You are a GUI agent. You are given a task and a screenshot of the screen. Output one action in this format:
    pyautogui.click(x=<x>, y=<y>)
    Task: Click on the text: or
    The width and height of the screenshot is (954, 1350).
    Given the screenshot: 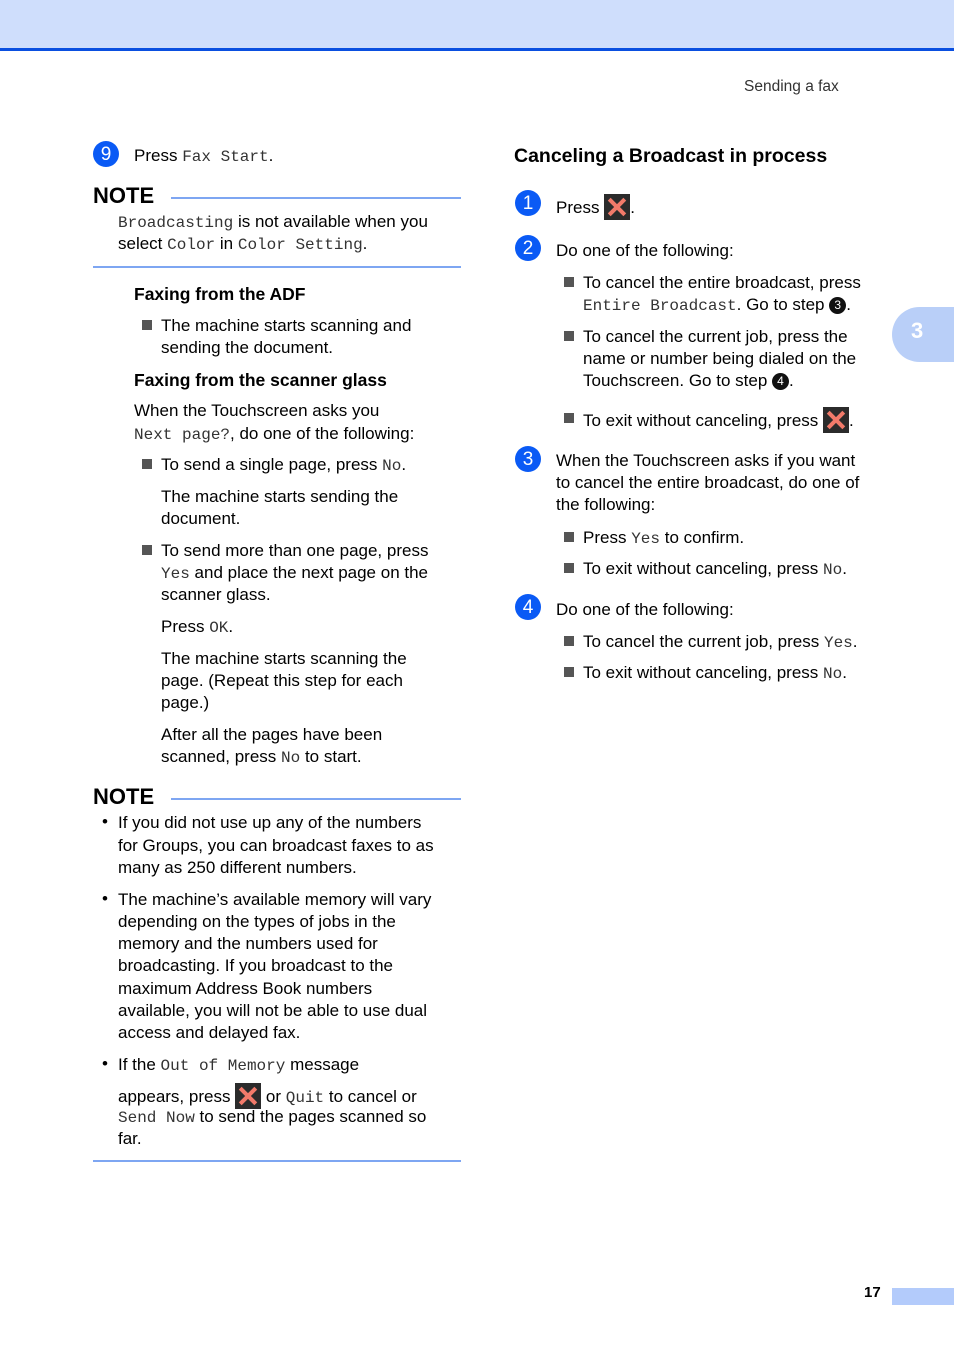 What is the action you would take?
    pyautogui.click(x=273, y=1096)
    